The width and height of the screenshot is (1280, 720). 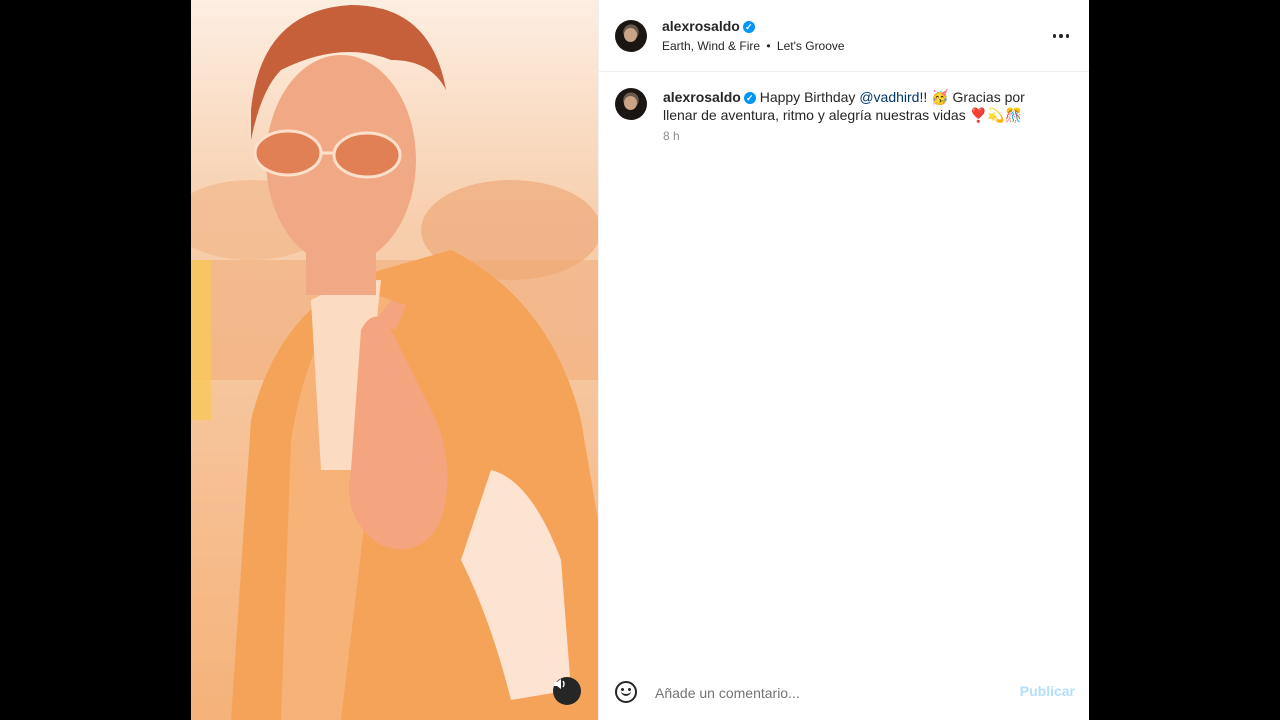 I want to click on mute-button, so click(x=567, y=691).